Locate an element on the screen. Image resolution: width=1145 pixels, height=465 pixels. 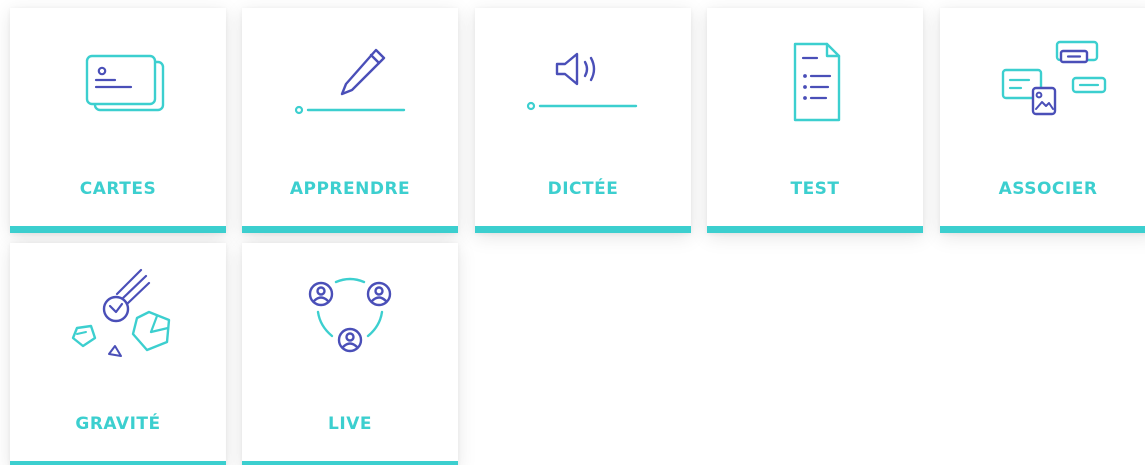
mode-card-test: TEST is located at coordinates (815, 120).